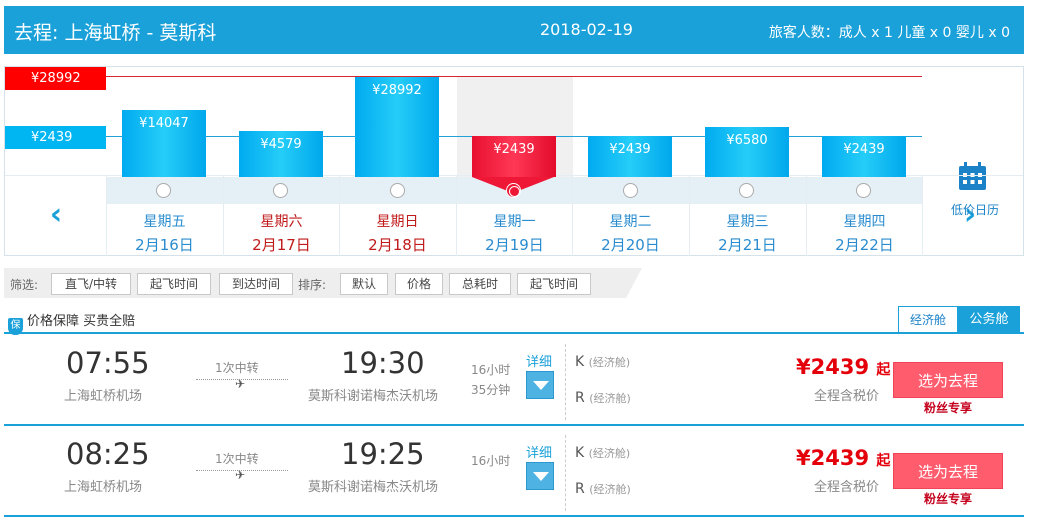 The width and height of the screenshot is (1040, 519). What do you see at coordinates (24, 285) in the screenshot?
I see `filter-label: 筛选:` at bounding box center [24, 285].